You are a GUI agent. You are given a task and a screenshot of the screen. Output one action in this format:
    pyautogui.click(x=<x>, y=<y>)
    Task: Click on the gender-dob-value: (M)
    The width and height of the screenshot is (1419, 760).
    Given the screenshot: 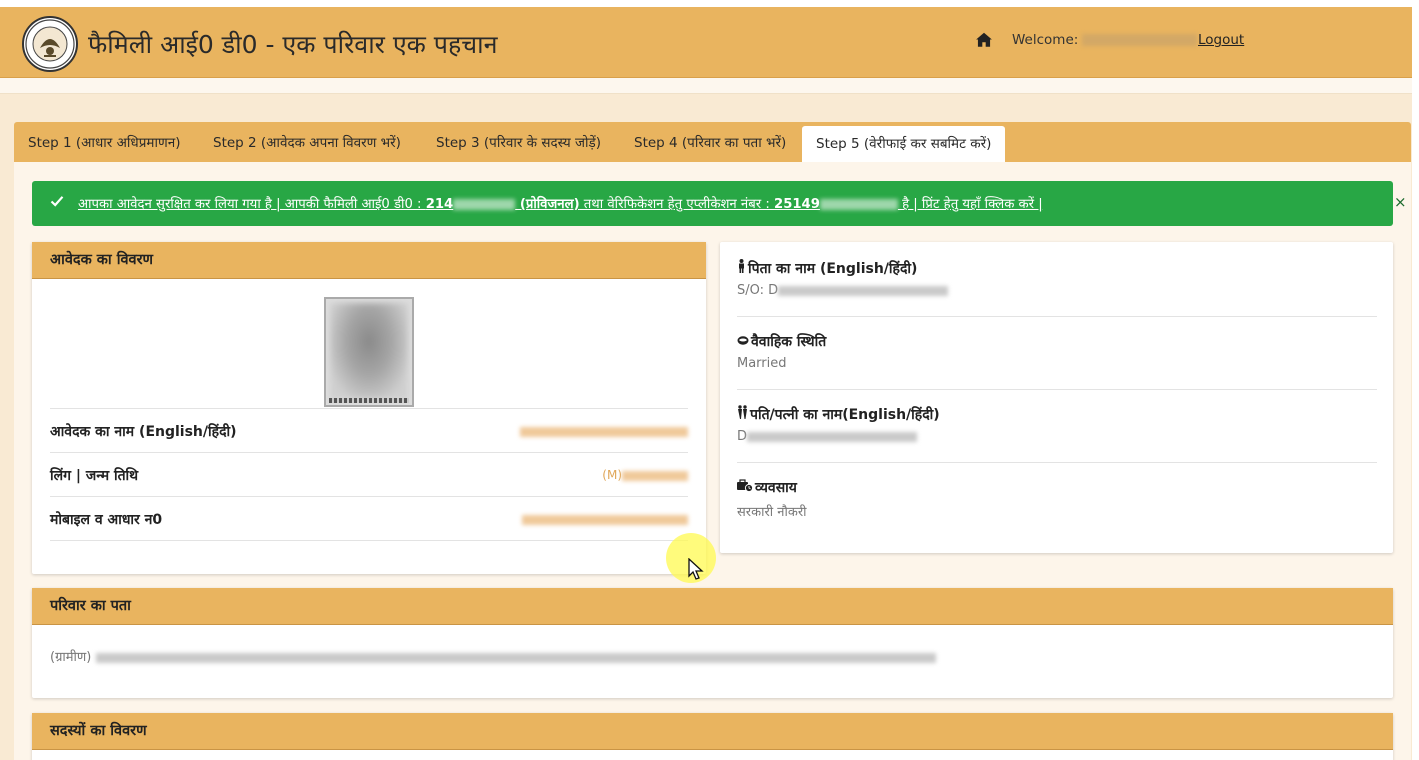 What is the action you would take?
    pyautogui.click(x=645, y=475)
    